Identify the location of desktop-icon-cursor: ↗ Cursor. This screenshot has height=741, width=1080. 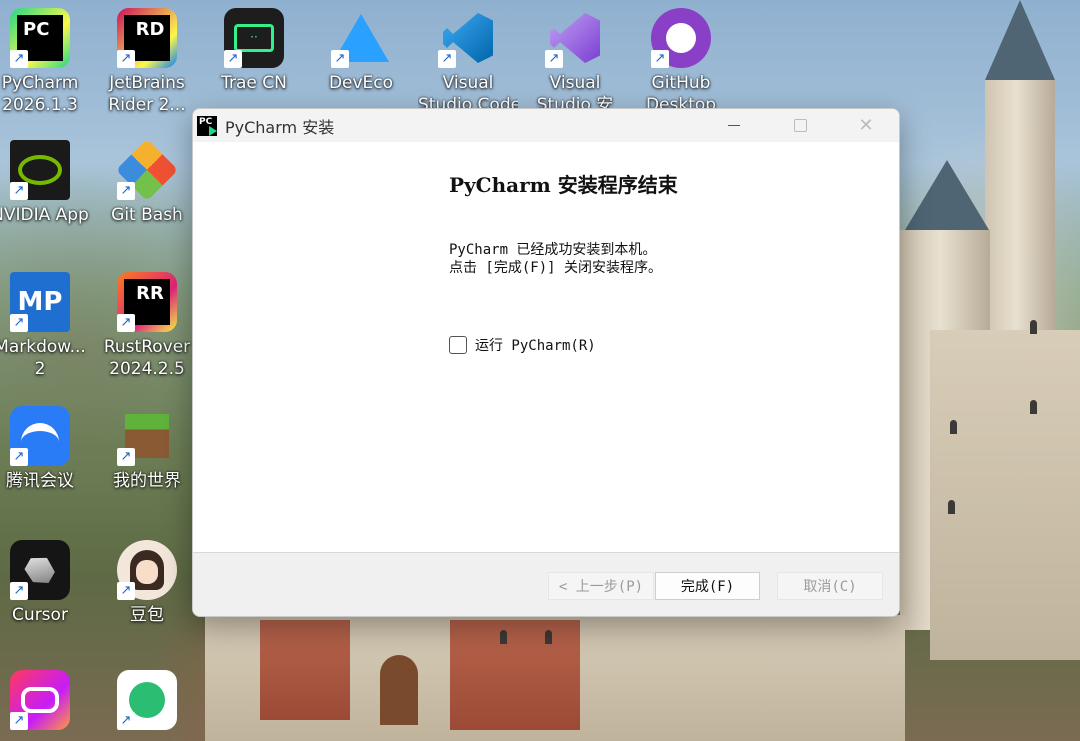
(45, 583).